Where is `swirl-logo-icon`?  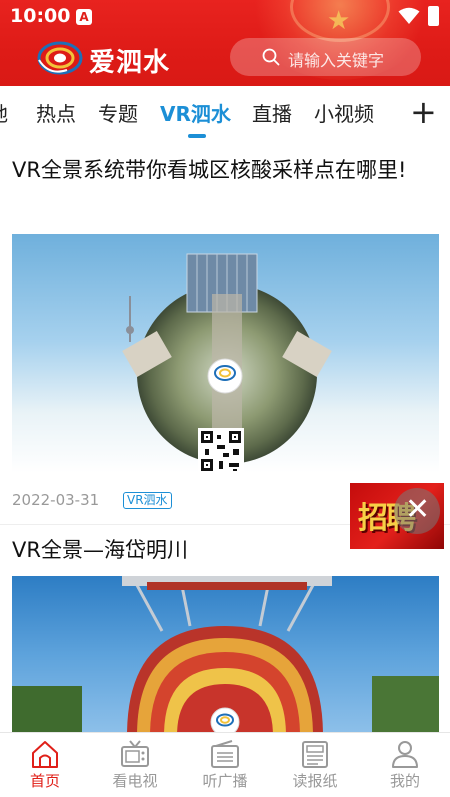
swirl-logo-icon is located at coordinates (60, 58).